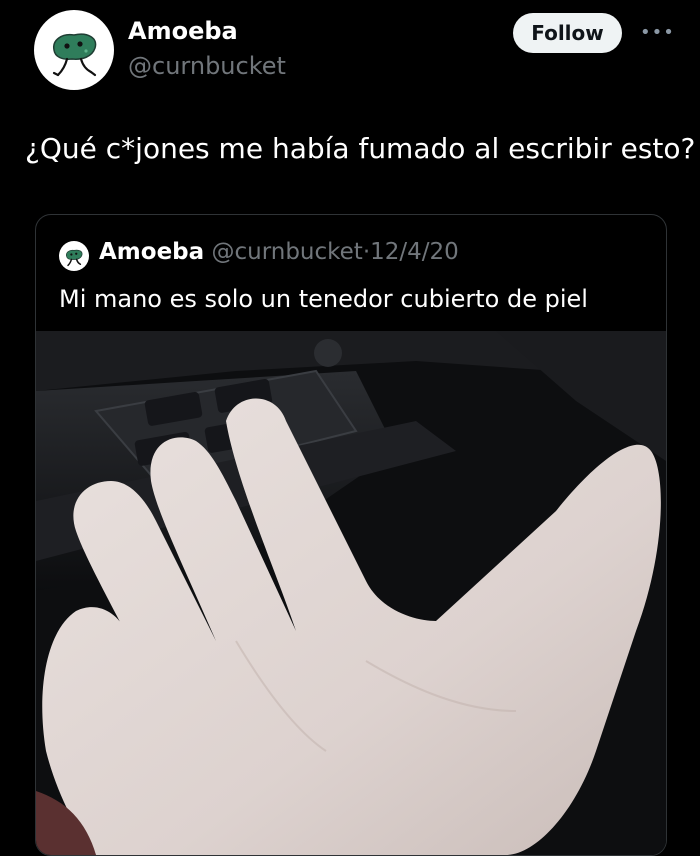  What do you see at coordinates (657, 33) in the screenshot?
I see `more-horizontal-icon: •••` at bounding box center [657, 33].